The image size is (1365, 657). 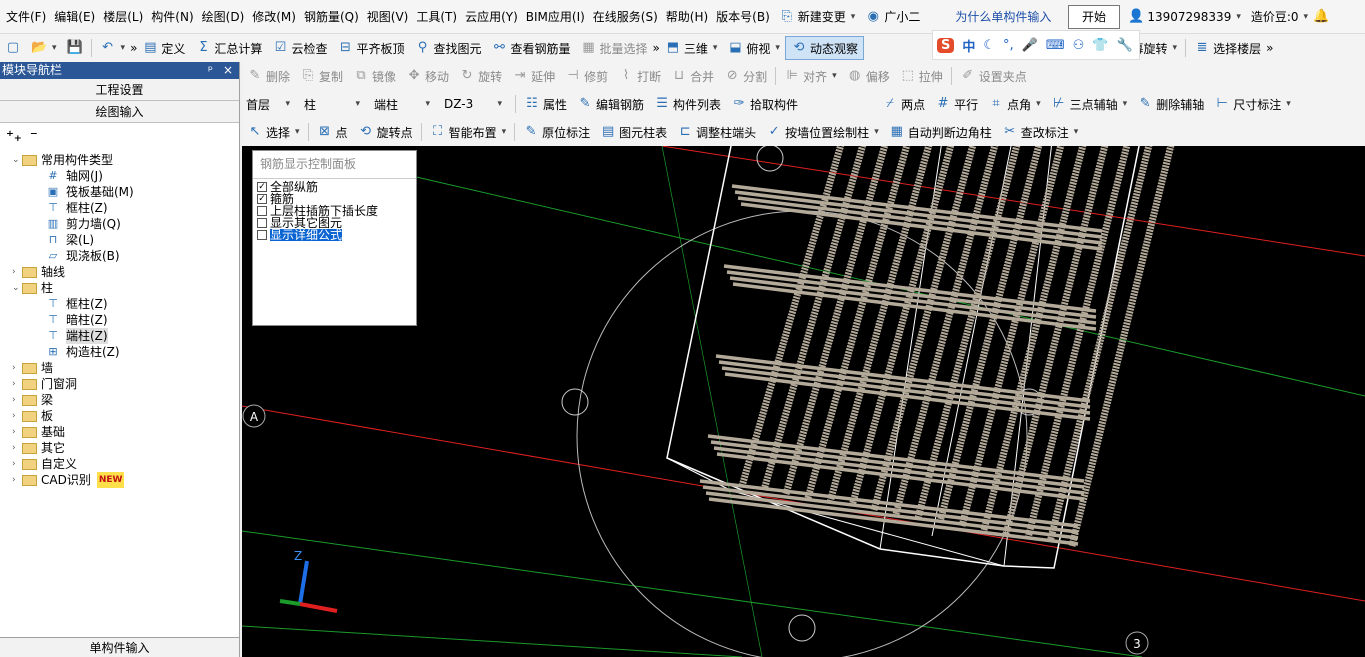 What do you see at coordinates (743, 16) in the screenshot?
I see `menu-item: 版本号(B)` at bounding box center [743, 16].